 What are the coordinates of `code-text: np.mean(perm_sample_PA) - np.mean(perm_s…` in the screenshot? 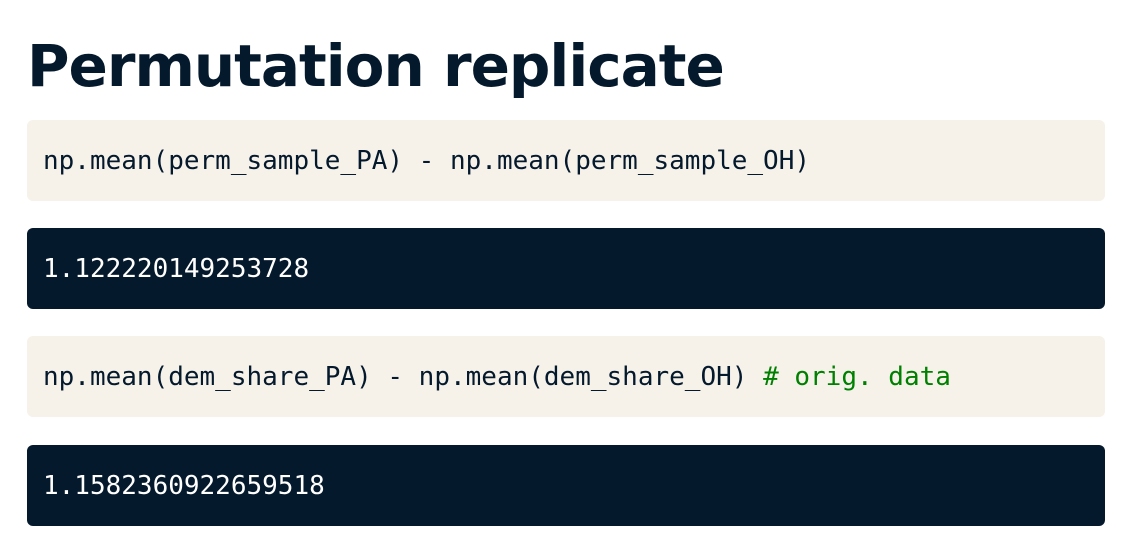 It's located at (427, 160).